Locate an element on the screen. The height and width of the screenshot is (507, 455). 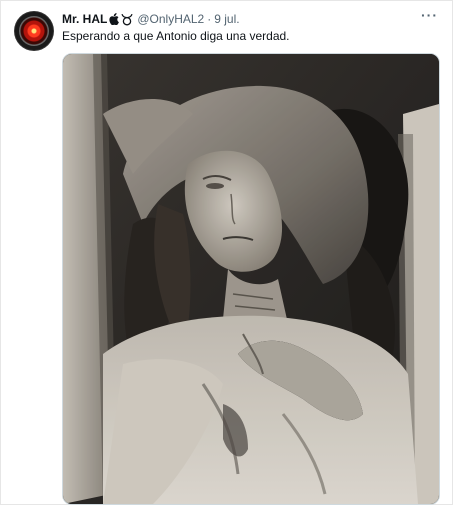
hal9000-eye-icon is located at coordinates (34, 31).